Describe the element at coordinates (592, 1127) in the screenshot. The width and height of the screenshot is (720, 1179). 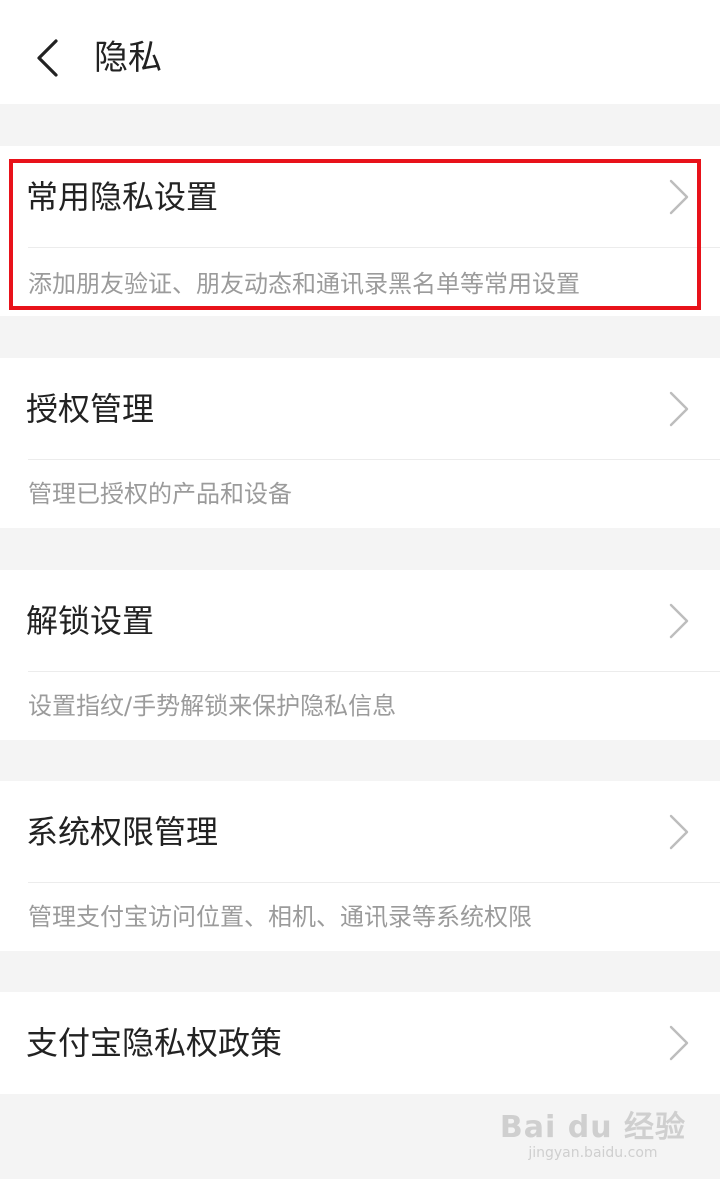
I see `watermark-logo-text: Bai du 经验` at that location.